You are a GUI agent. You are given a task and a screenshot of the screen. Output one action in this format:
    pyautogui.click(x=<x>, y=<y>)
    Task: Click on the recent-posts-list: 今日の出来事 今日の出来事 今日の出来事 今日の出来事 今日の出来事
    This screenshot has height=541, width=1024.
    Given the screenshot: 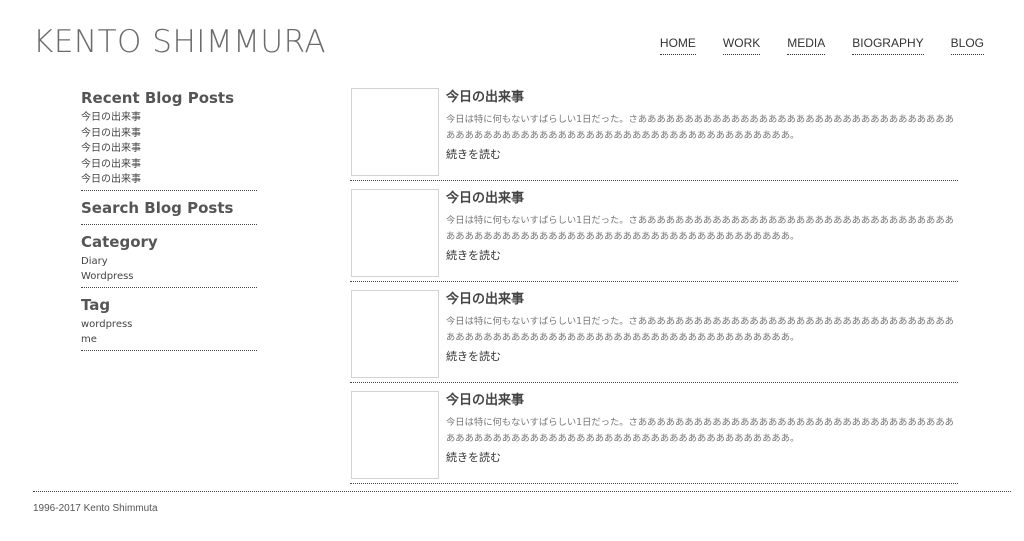 What is the action you would take?
    pyautogui.click(x=169, y=149)
    